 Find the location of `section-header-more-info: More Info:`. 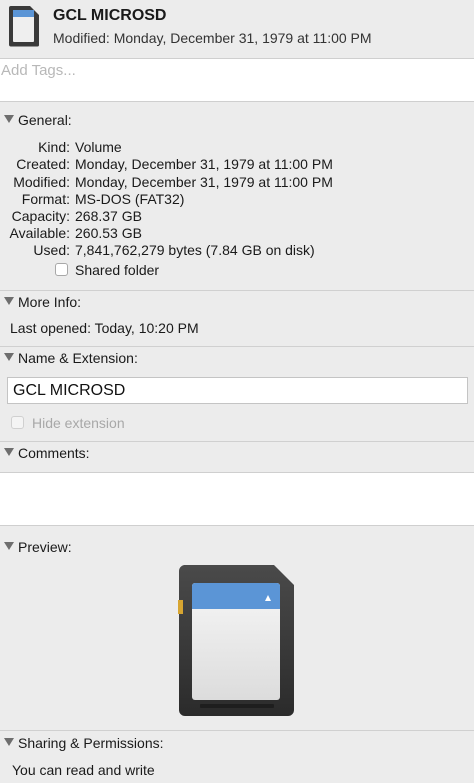

section-header-more-info: More Info: is located at coordinates (237, 303).